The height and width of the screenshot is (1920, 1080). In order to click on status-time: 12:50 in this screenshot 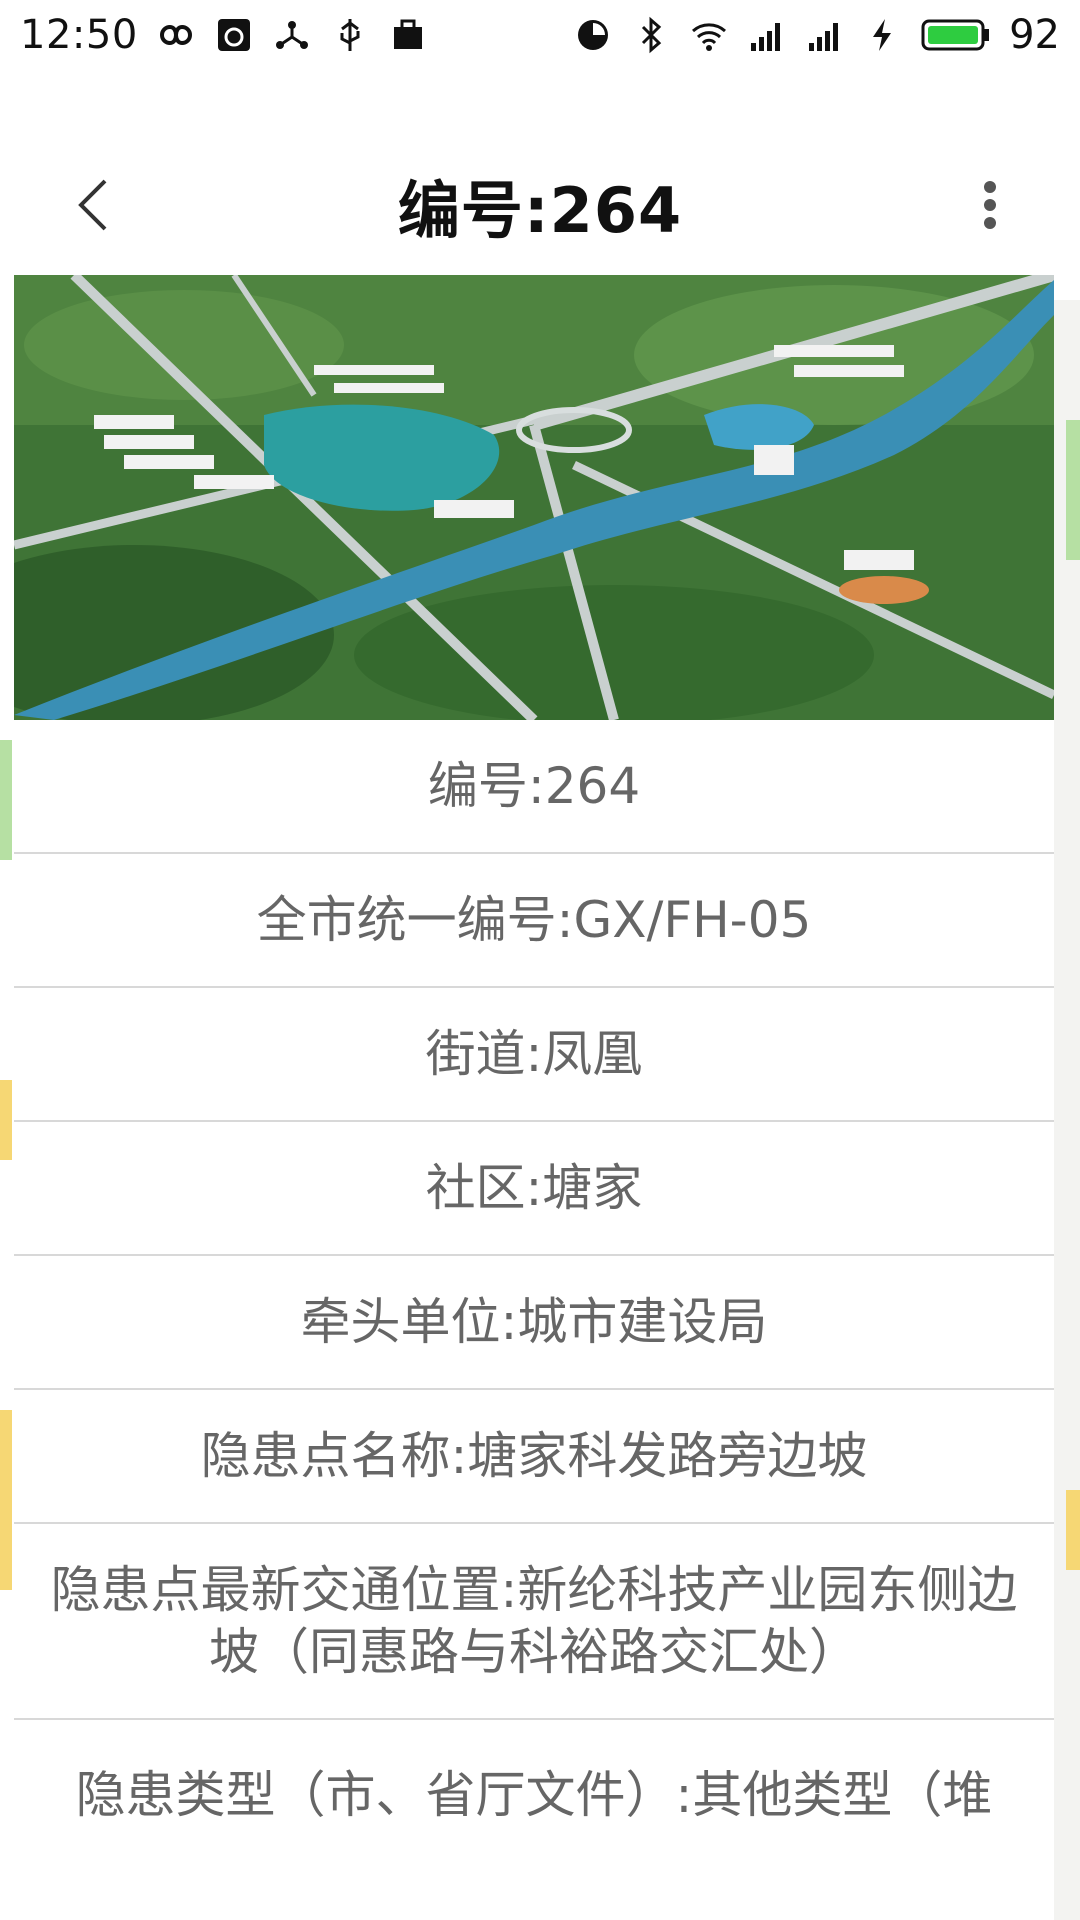, I will do `click(79, 35)`.